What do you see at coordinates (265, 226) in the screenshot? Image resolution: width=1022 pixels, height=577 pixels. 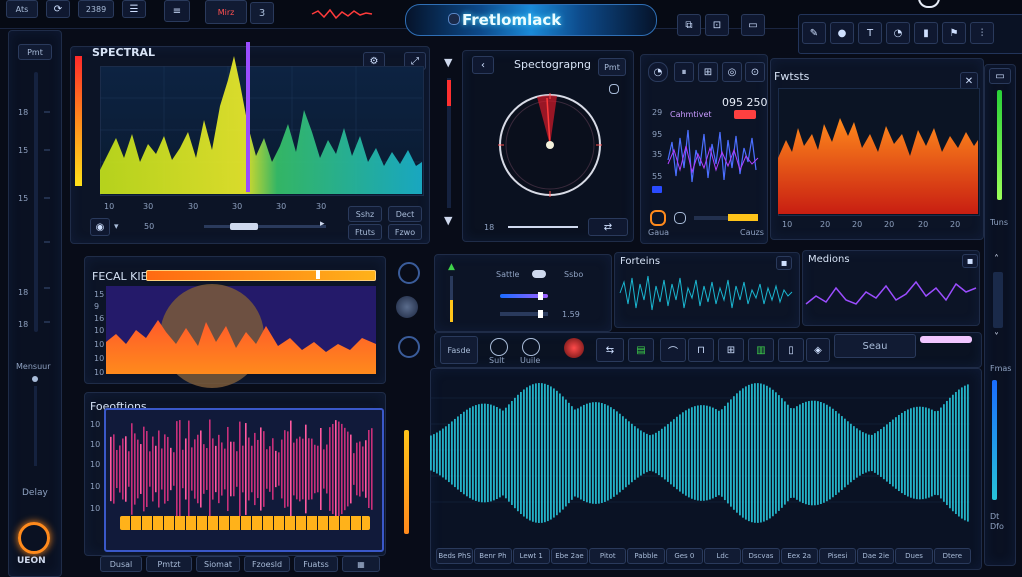 I see `spectral-range-slider` at bounding box center [265, 226].